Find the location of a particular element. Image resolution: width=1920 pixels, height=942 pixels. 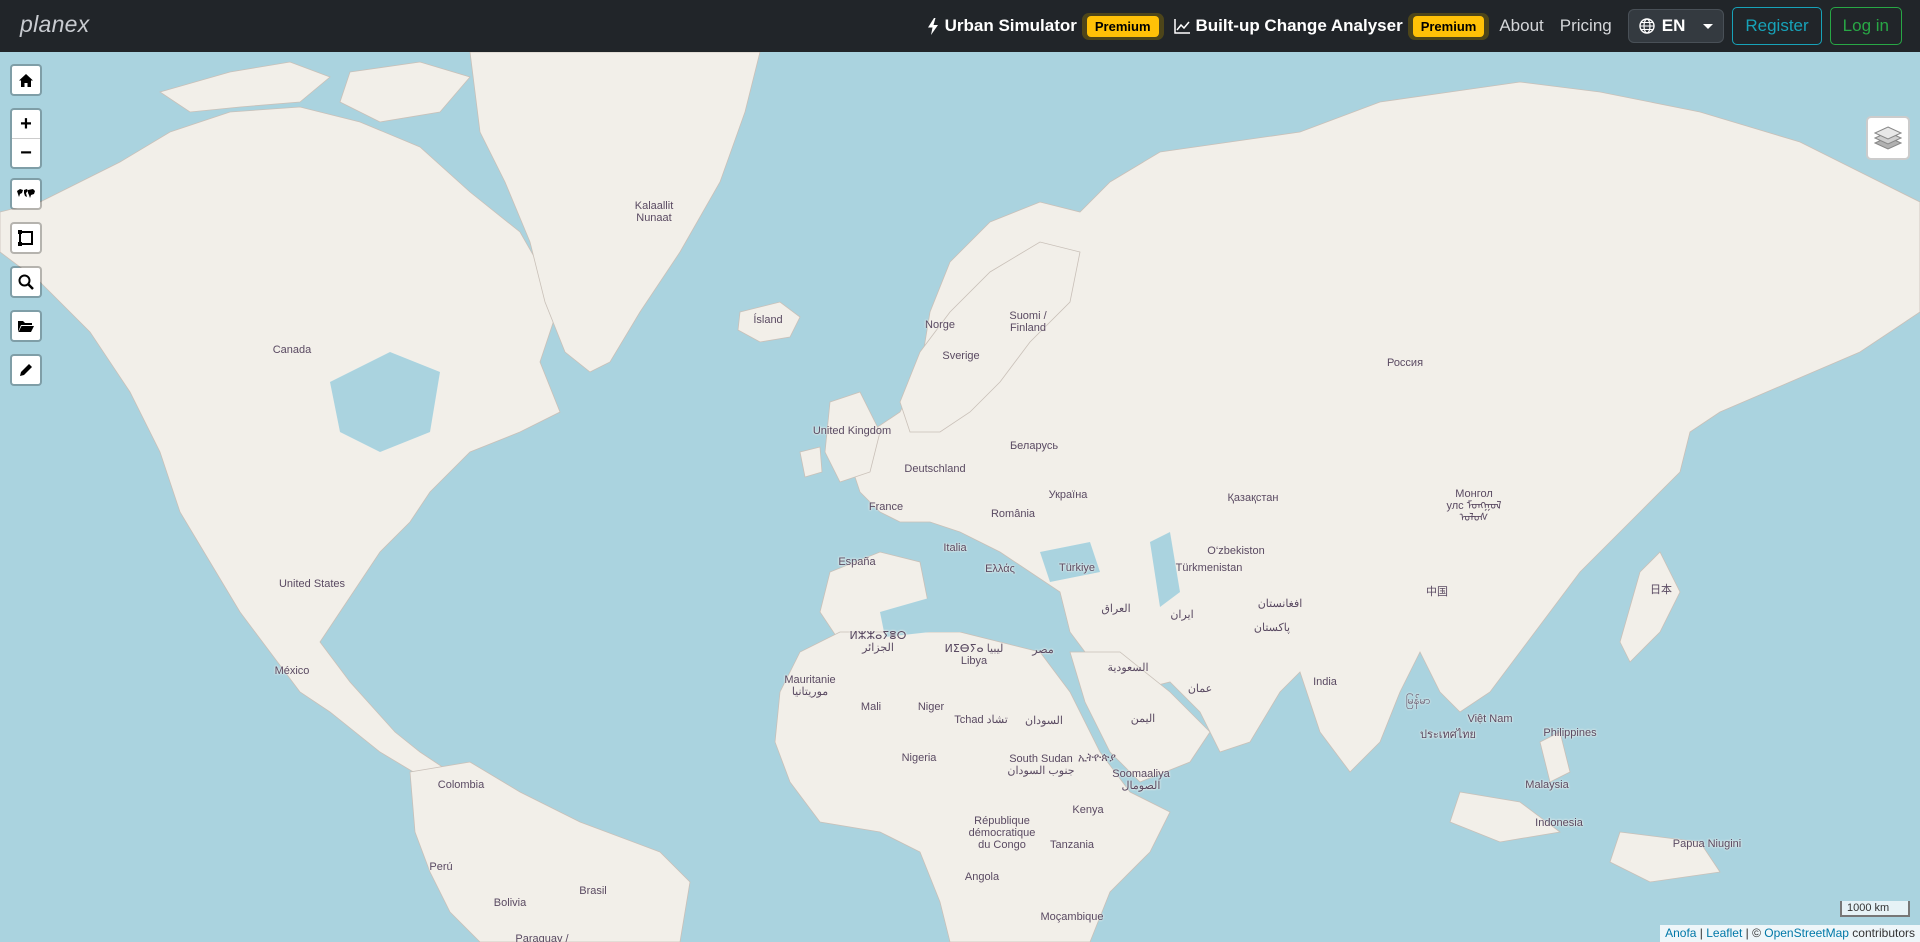

map-label-pakistan: پاکستان is located at coordinates (1272, 628).